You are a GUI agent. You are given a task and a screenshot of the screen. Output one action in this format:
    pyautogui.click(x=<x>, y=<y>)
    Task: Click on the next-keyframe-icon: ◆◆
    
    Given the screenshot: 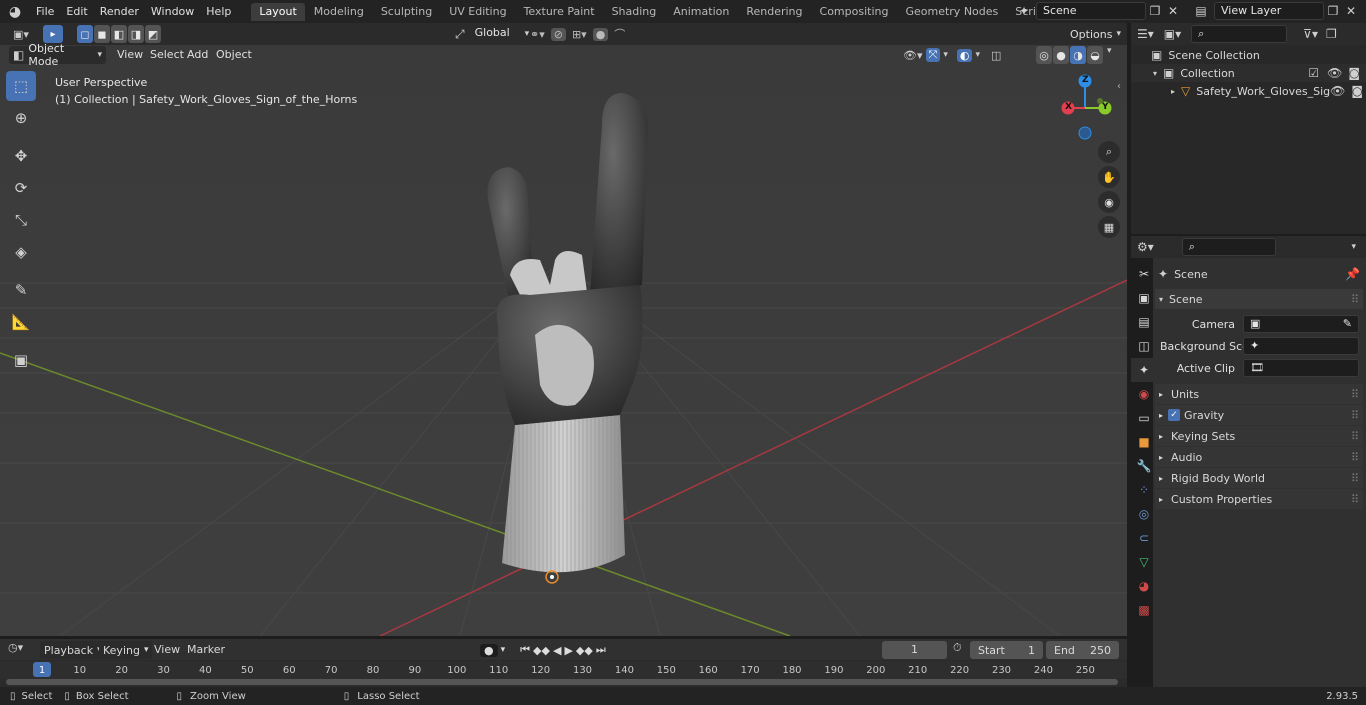 What is the action you would take?
    pyautogui.click(x=584, y=650)
    